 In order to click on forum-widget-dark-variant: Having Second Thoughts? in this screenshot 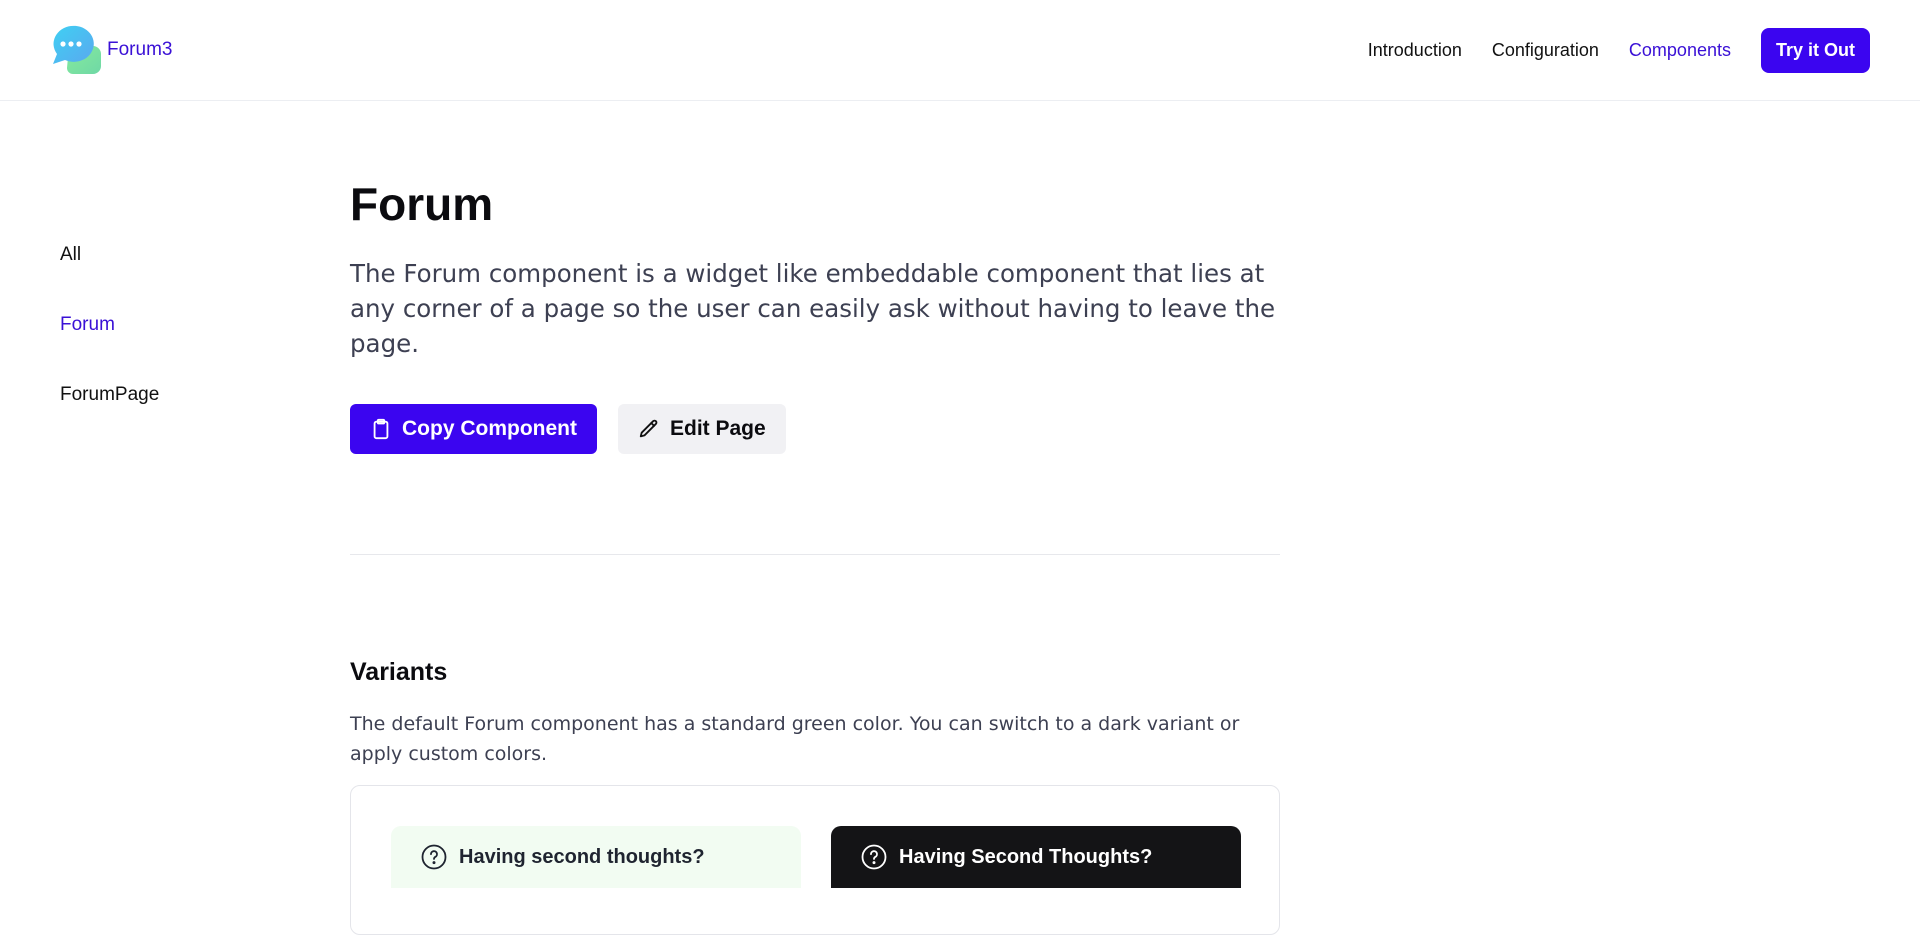, I will do `click(1036, 857)`.